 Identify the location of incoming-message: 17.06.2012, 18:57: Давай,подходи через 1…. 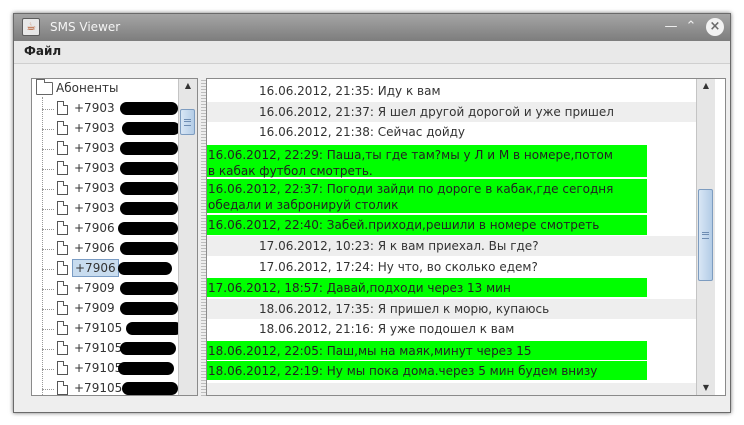
(427, 287).